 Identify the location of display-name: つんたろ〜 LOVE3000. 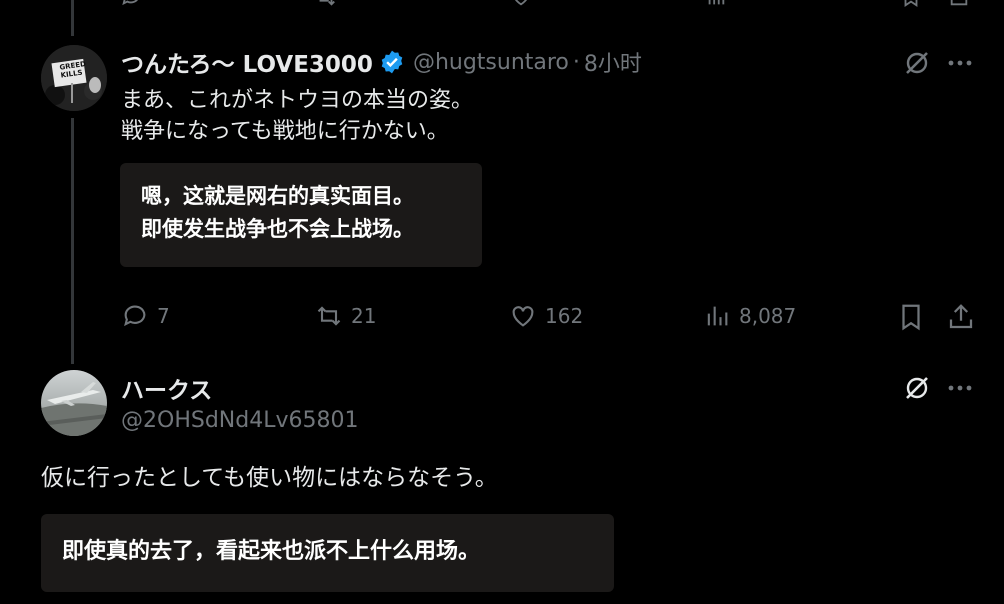
(247, 62).